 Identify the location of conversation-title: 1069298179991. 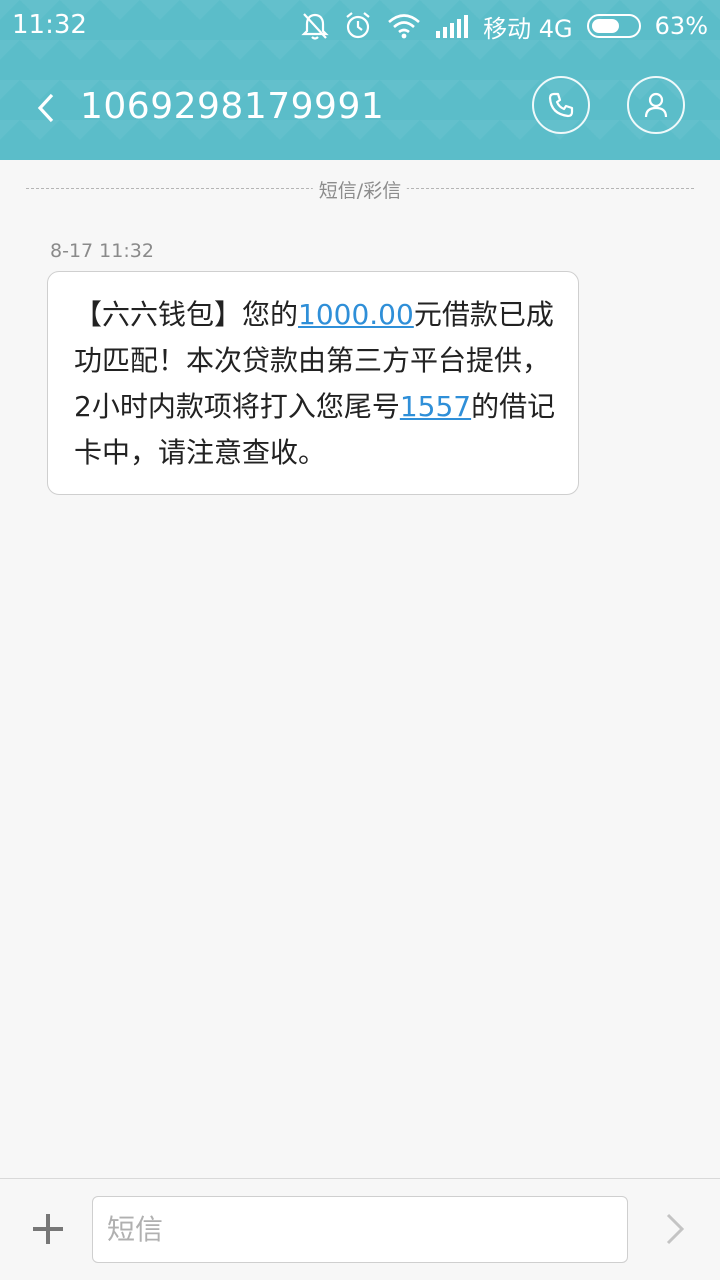
(232, 106).